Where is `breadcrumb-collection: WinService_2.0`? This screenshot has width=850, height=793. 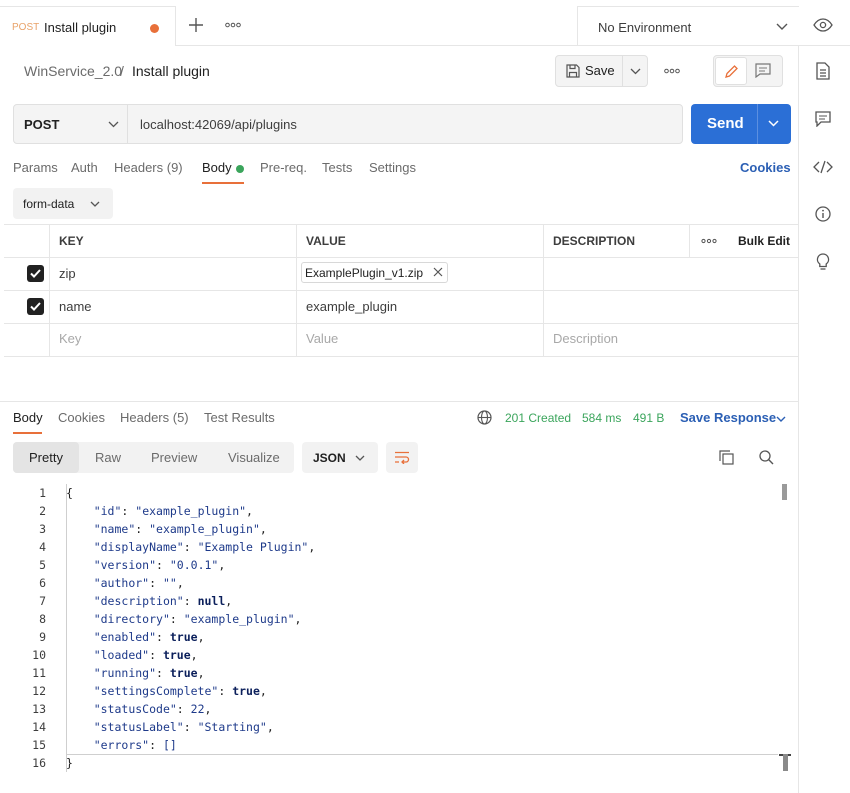 breadcrumb-collection: WinService_2.0 is located at coordinates (73, 71).